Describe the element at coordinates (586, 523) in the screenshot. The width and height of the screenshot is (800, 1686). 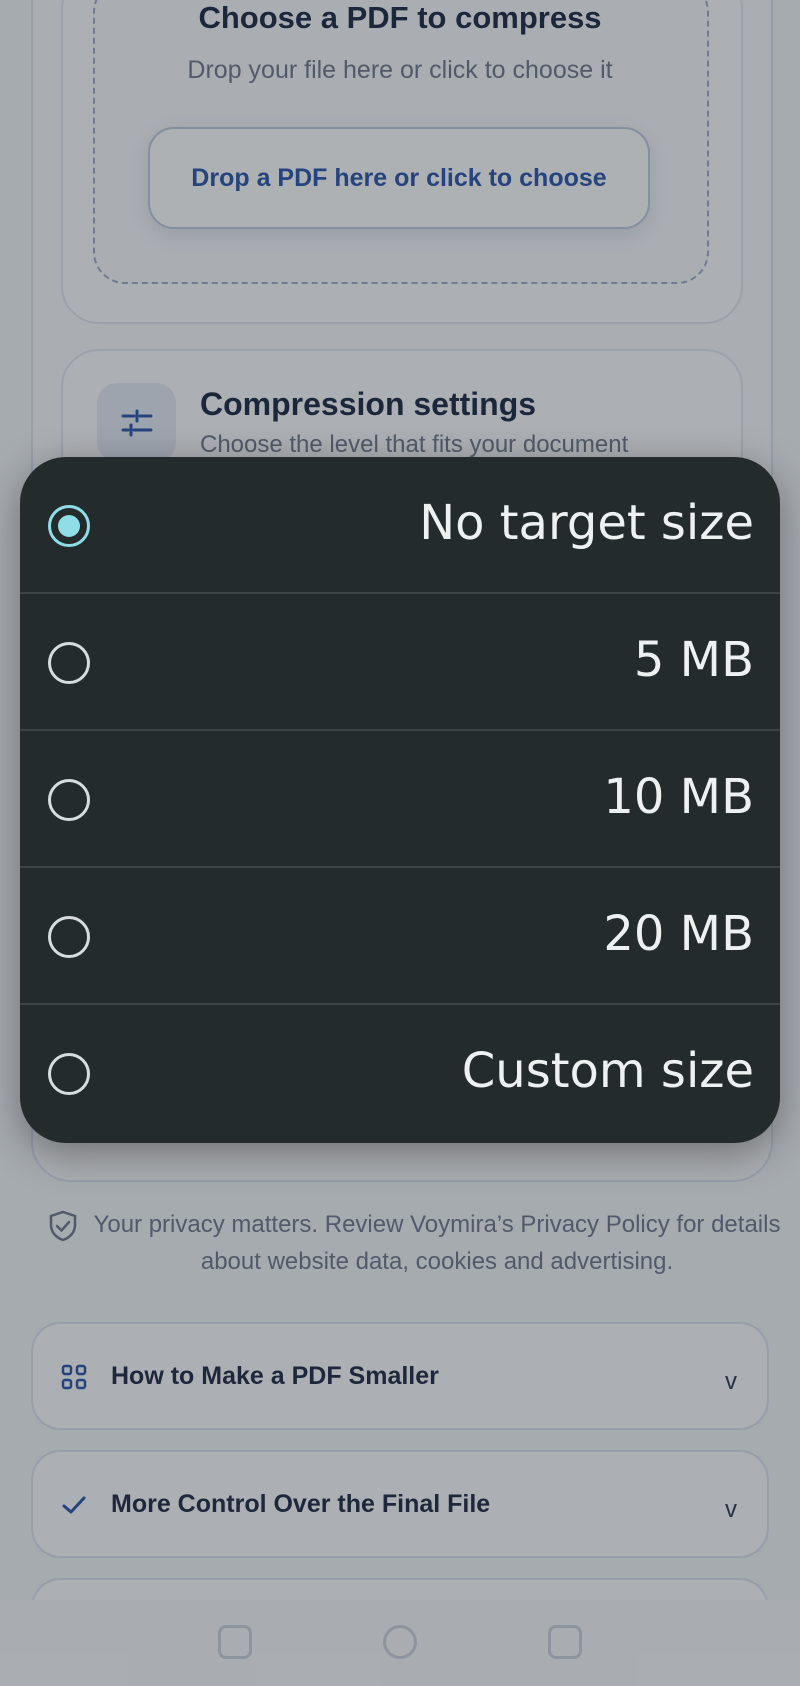
I see `option-label: No target size` at that location.